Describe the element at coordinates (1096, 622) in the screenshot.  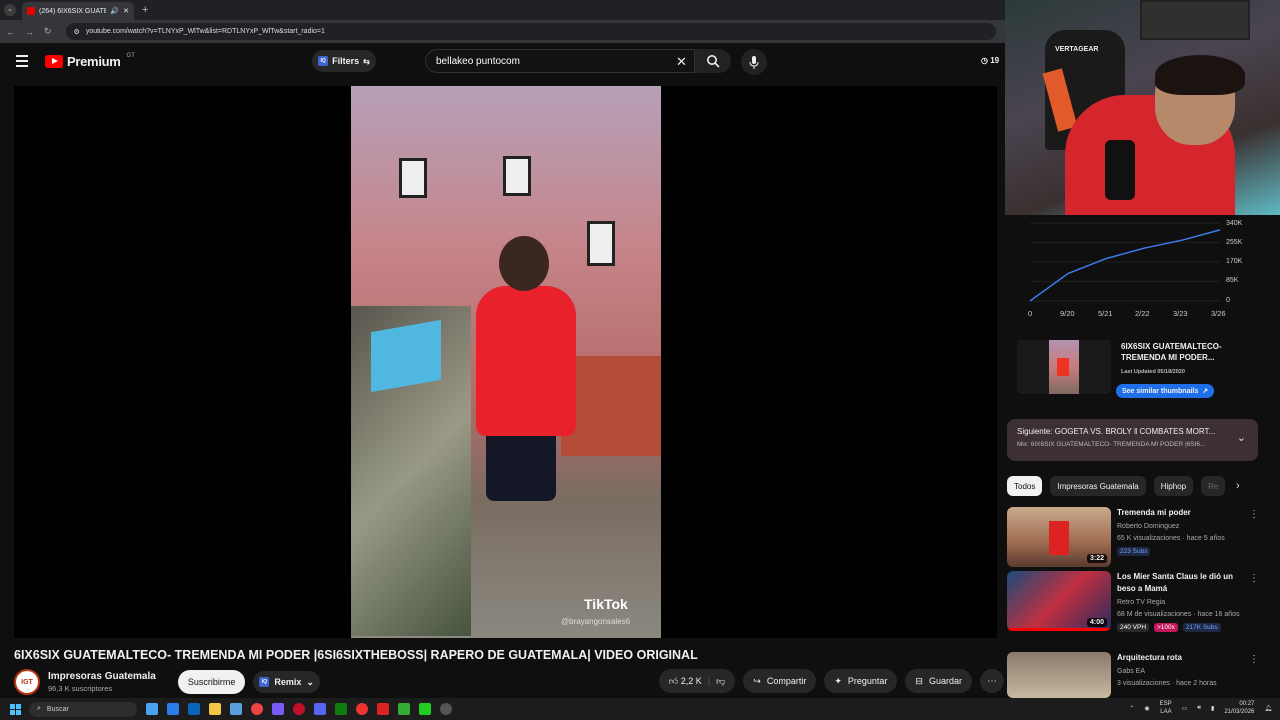
I see `video-duration: 4:00` at that location.